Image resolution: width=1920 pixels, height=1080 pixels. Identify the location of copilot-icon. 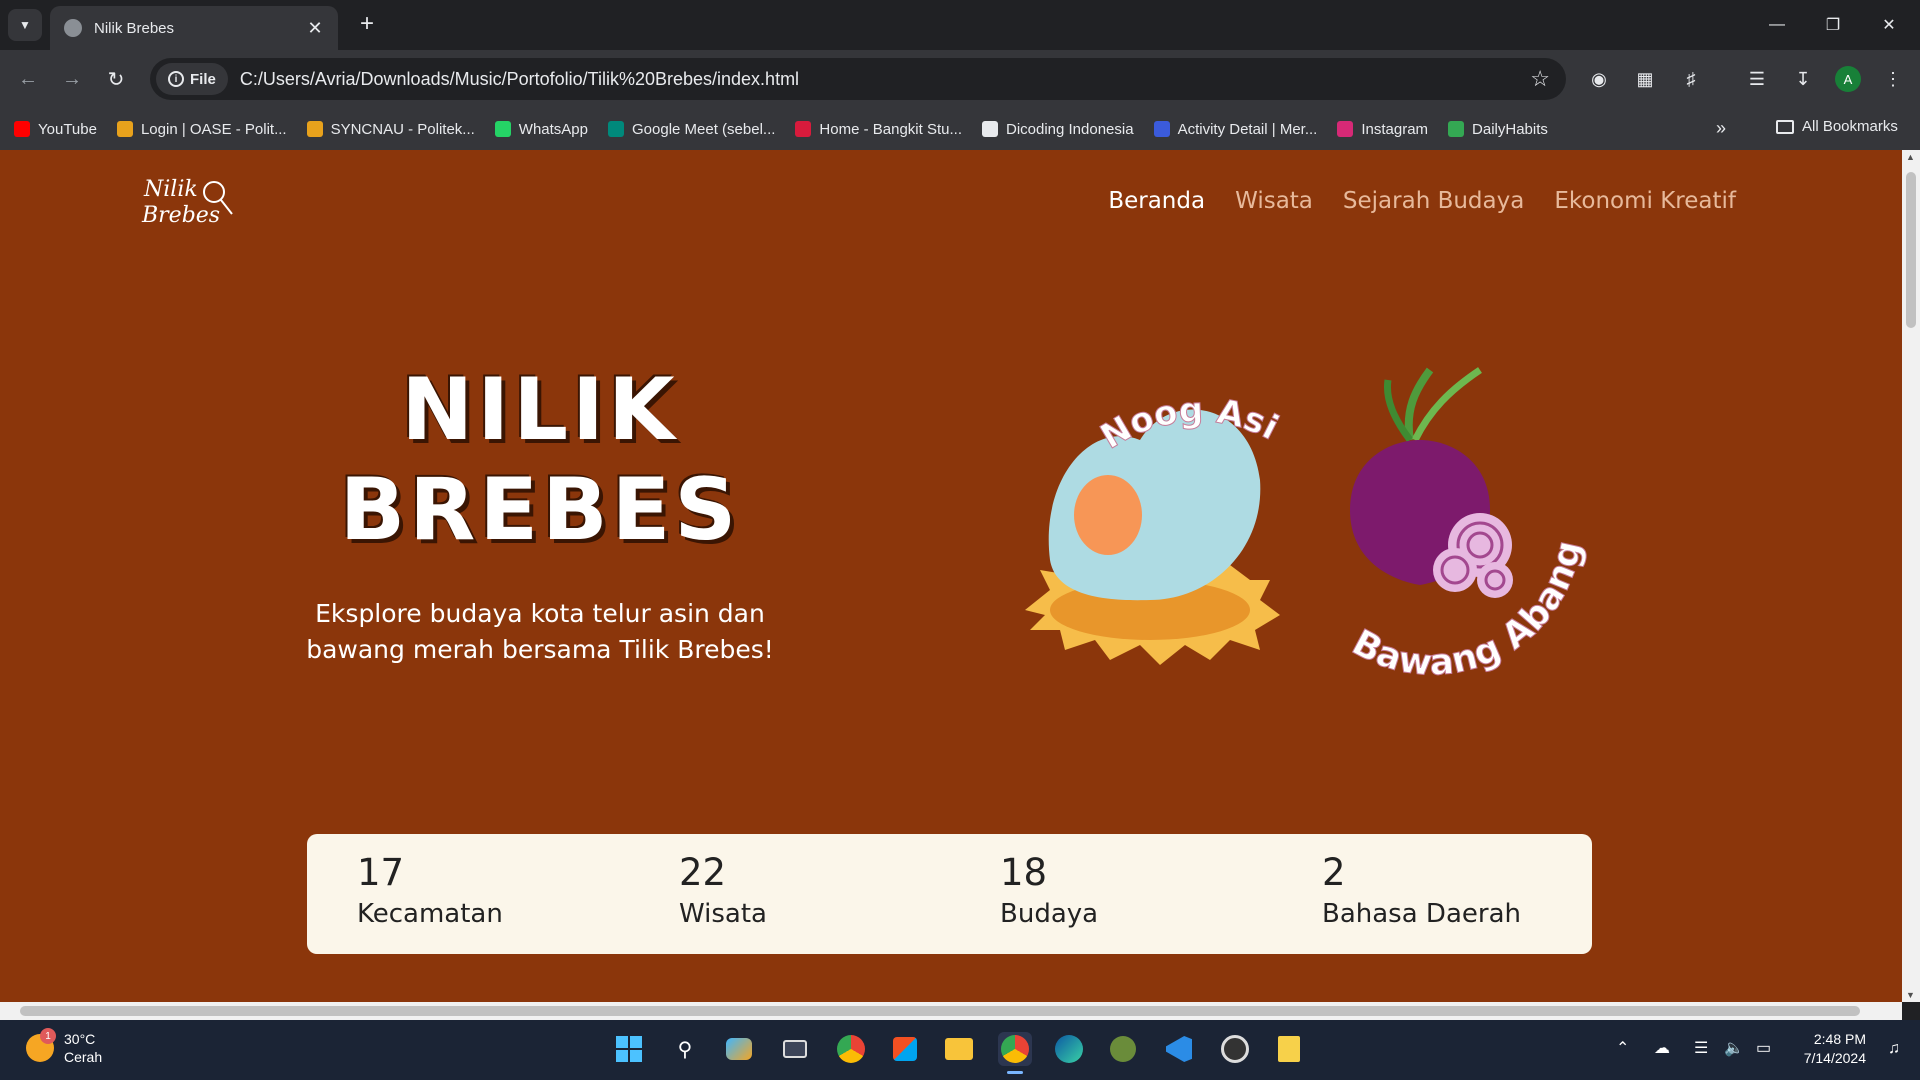
(739, 1049).